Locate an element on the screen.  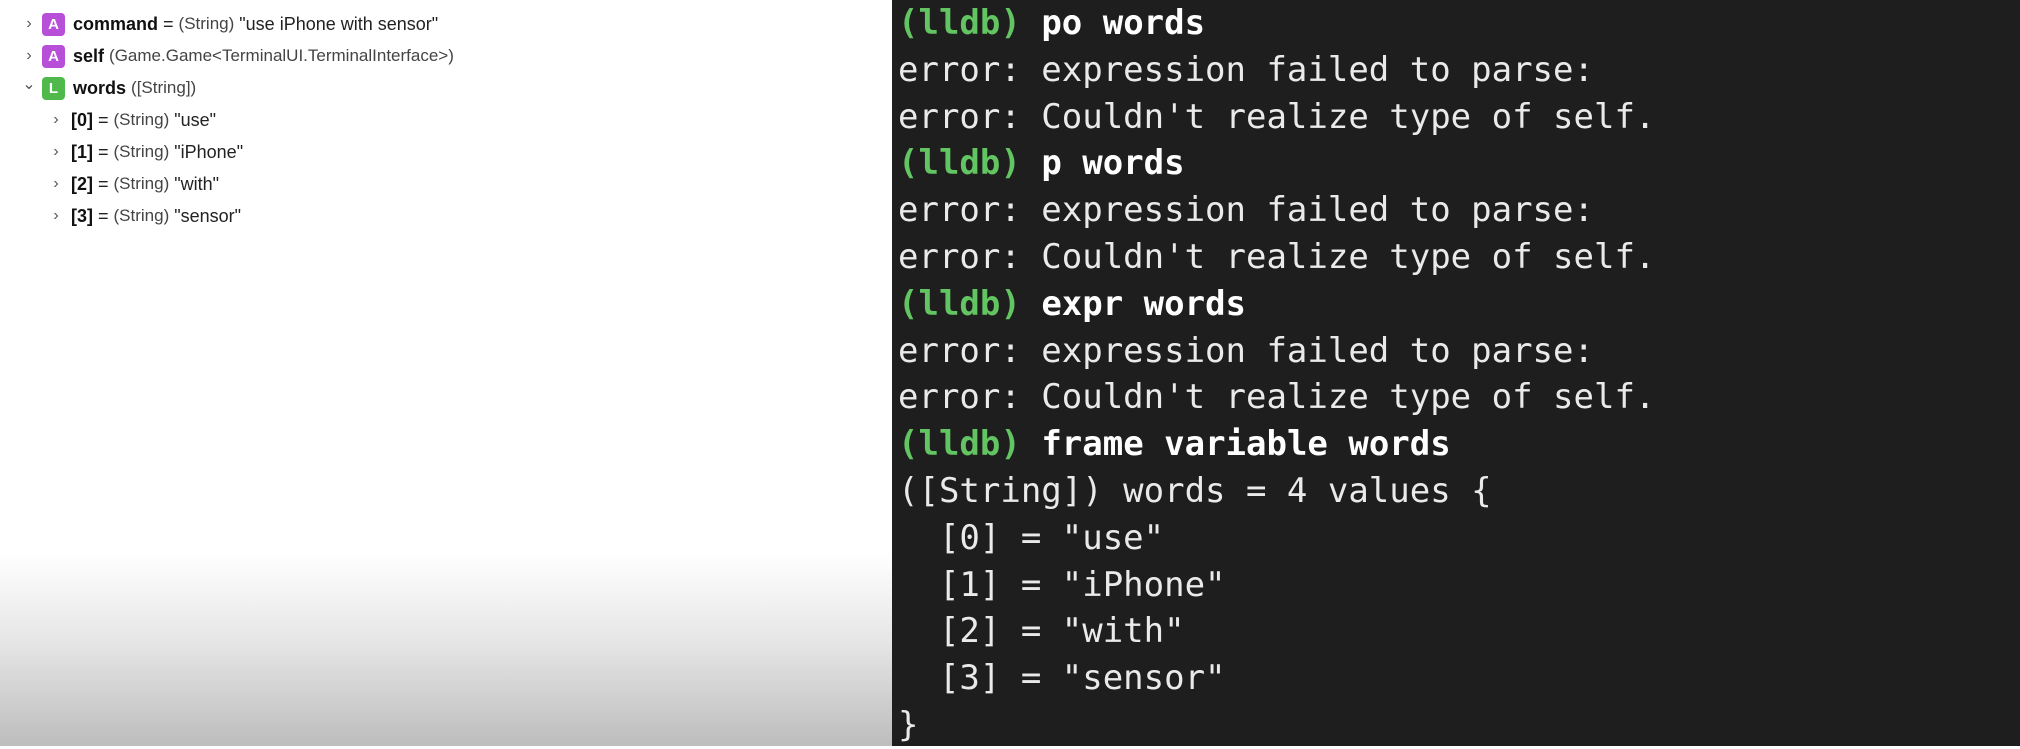
variable-kind-badge: L is located at coordinates (53, 88).